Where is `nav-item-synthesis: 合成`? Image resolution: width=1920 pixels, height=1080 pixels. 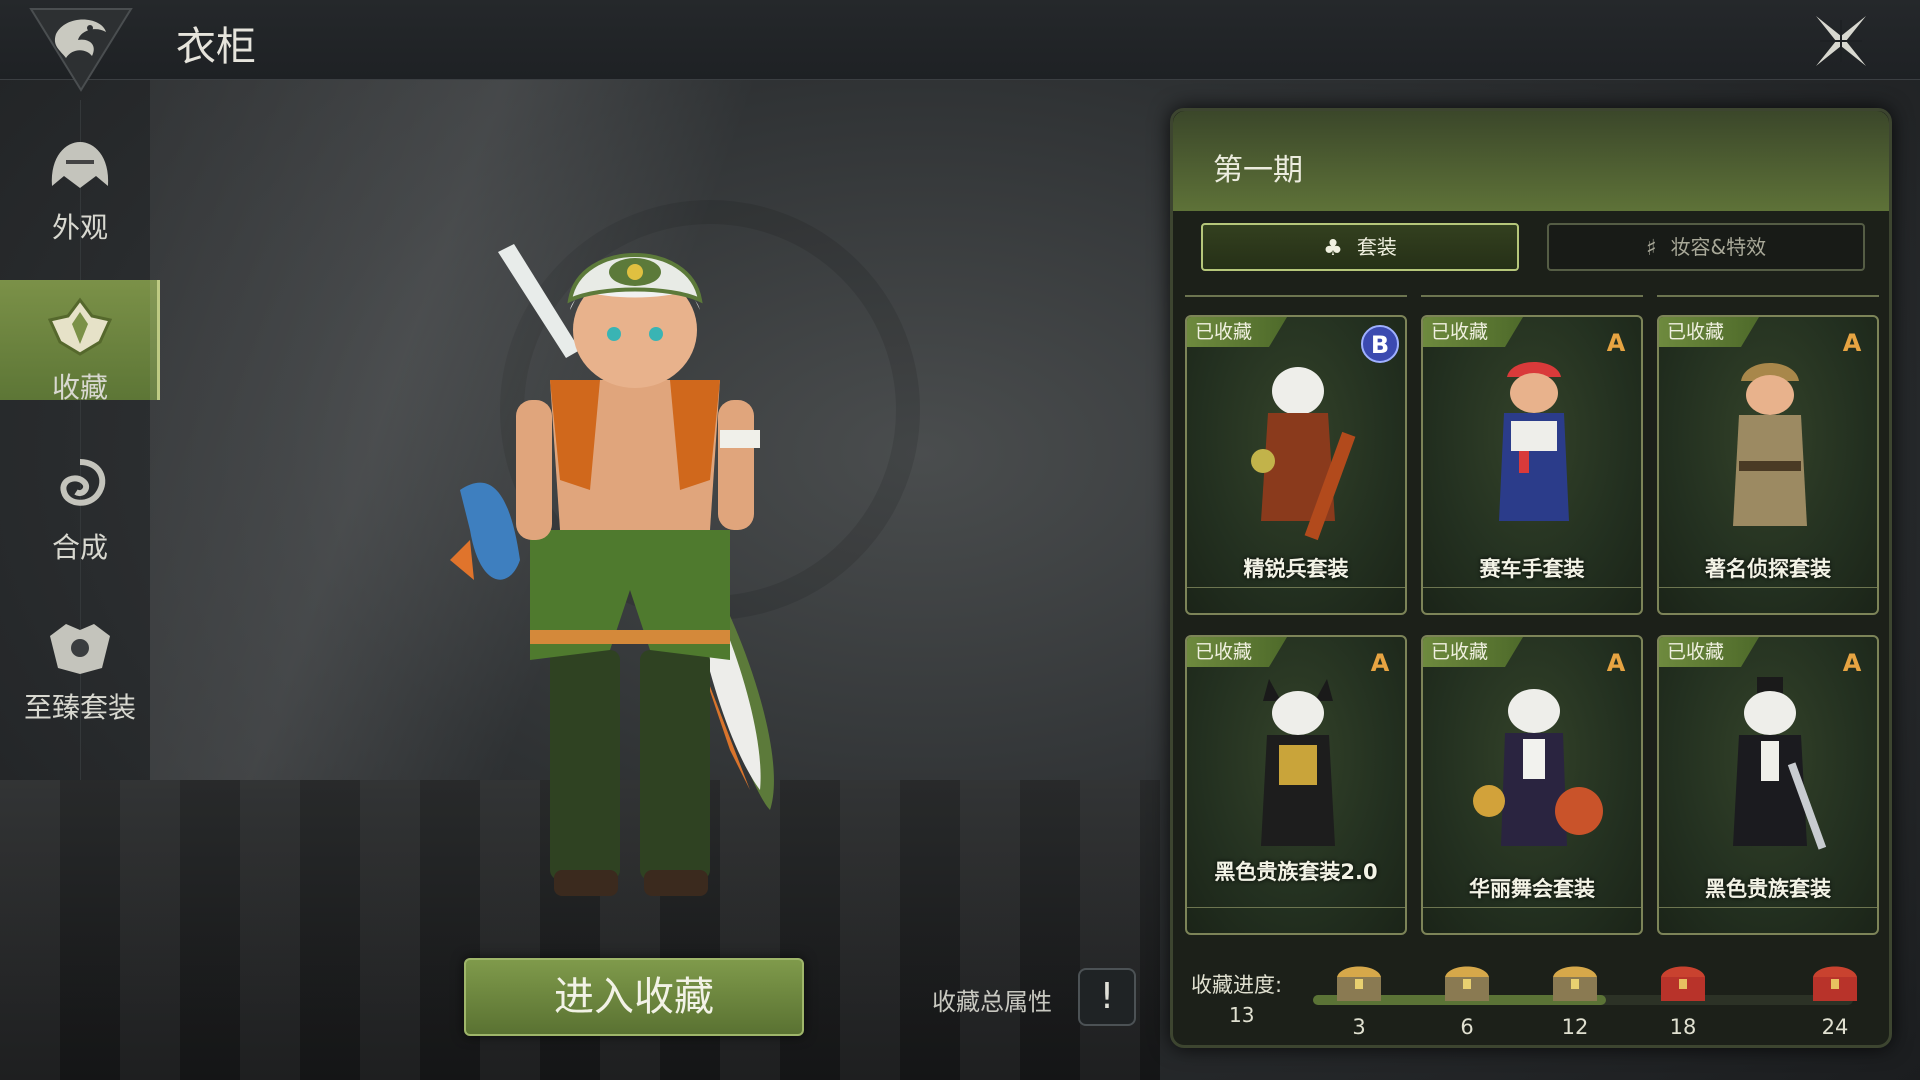 nav-item-synthesis: 合成 is located at coordinates (80, 502).